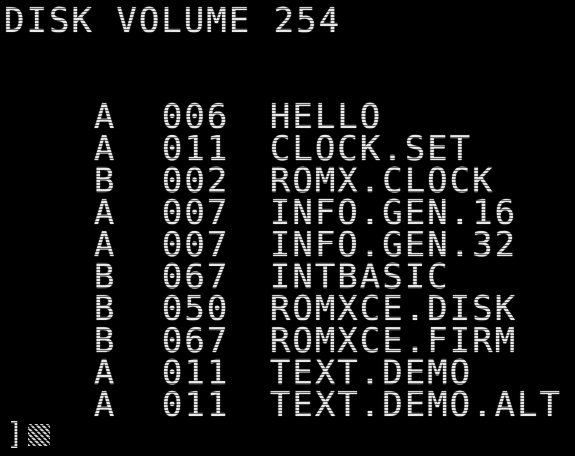  I want to click on file-name: TEXT.DEMO.ALT, so click(415, 405).